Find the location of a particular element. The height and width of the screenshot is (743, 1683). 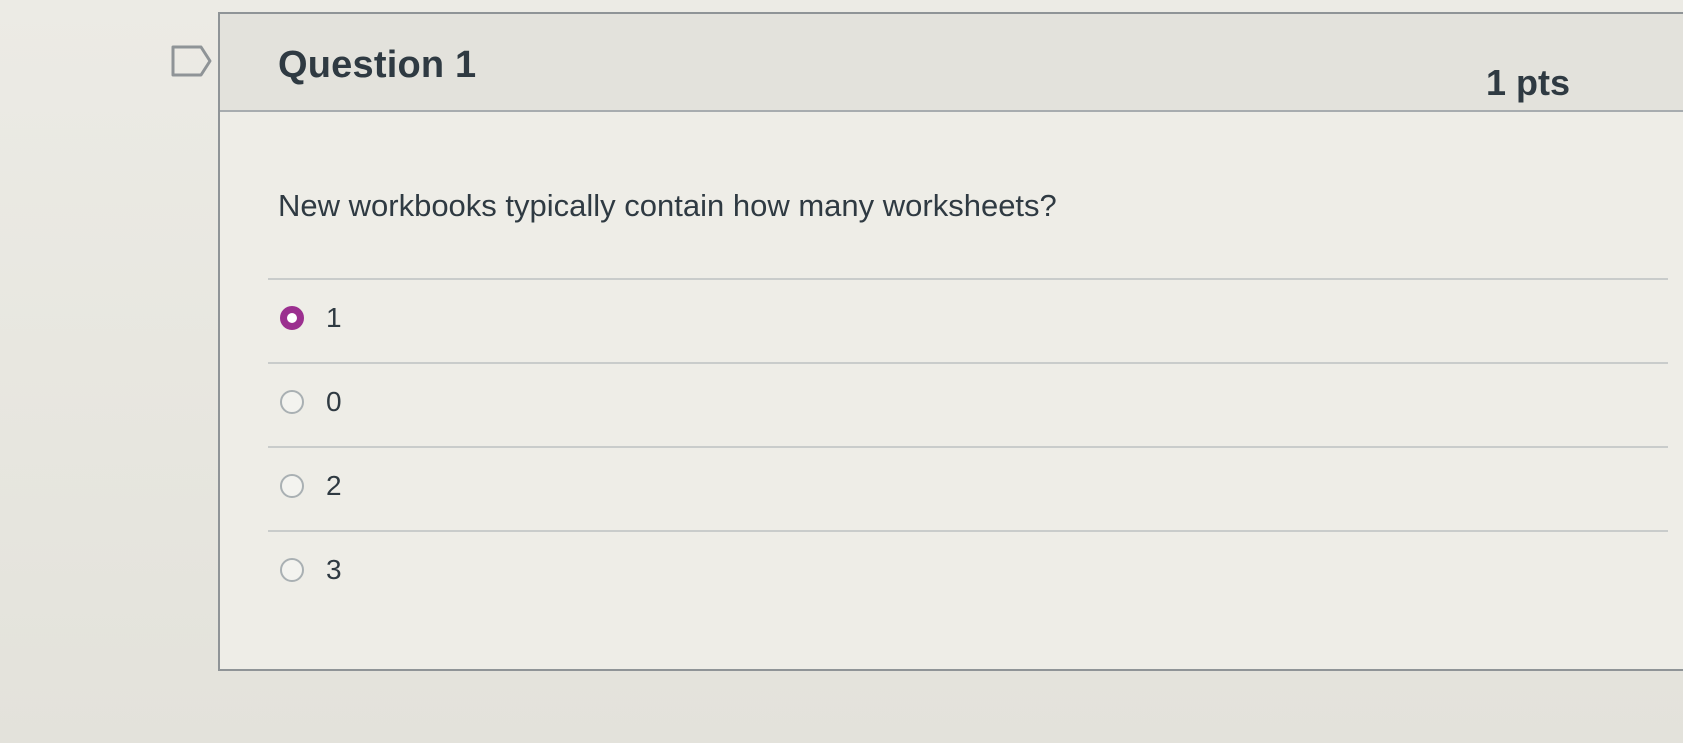

answer-option: 1 is located at coordinates (968, 320).